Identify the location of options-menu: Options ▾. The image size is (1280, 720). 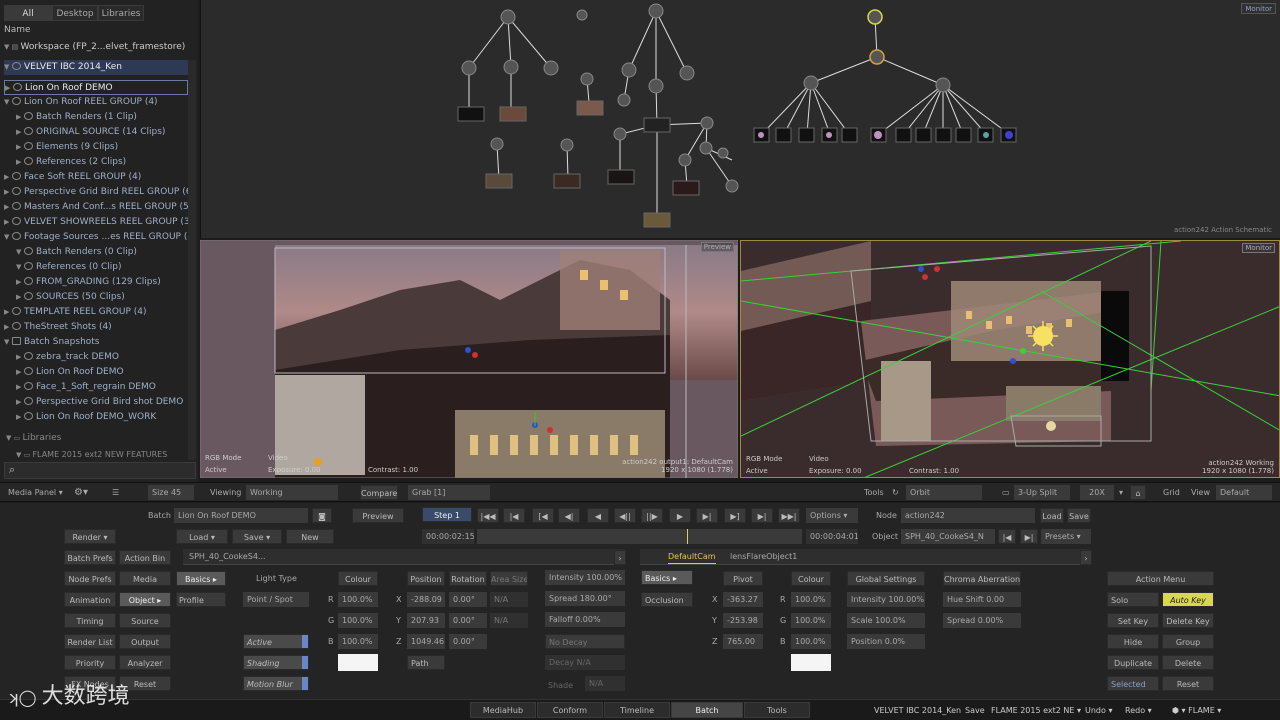
(832, 515).